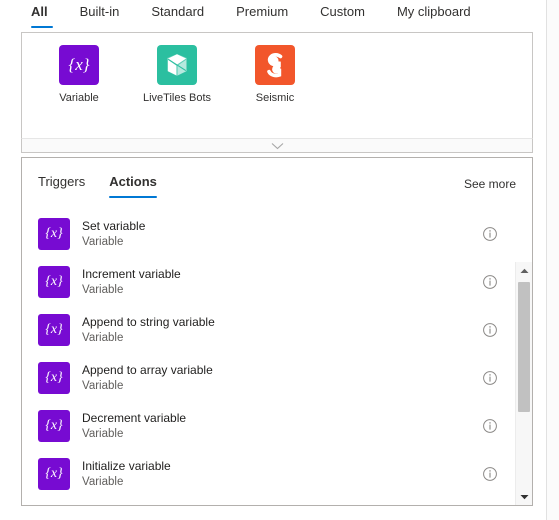 The image size is (559, 520). Describe the element at coordinates (282, 282) in the screenshot. I see `action-item-text: Increment variable Variable` at that location.